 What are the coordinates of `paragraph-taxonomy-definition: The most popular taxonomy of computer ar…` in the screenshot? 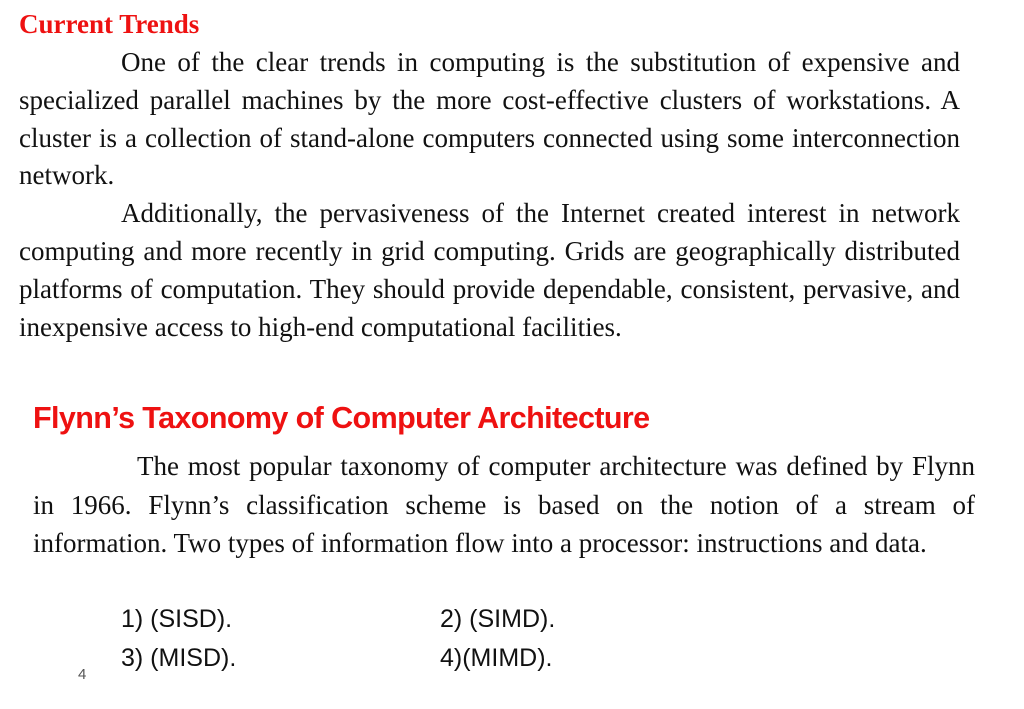 It's located at (504, 504).